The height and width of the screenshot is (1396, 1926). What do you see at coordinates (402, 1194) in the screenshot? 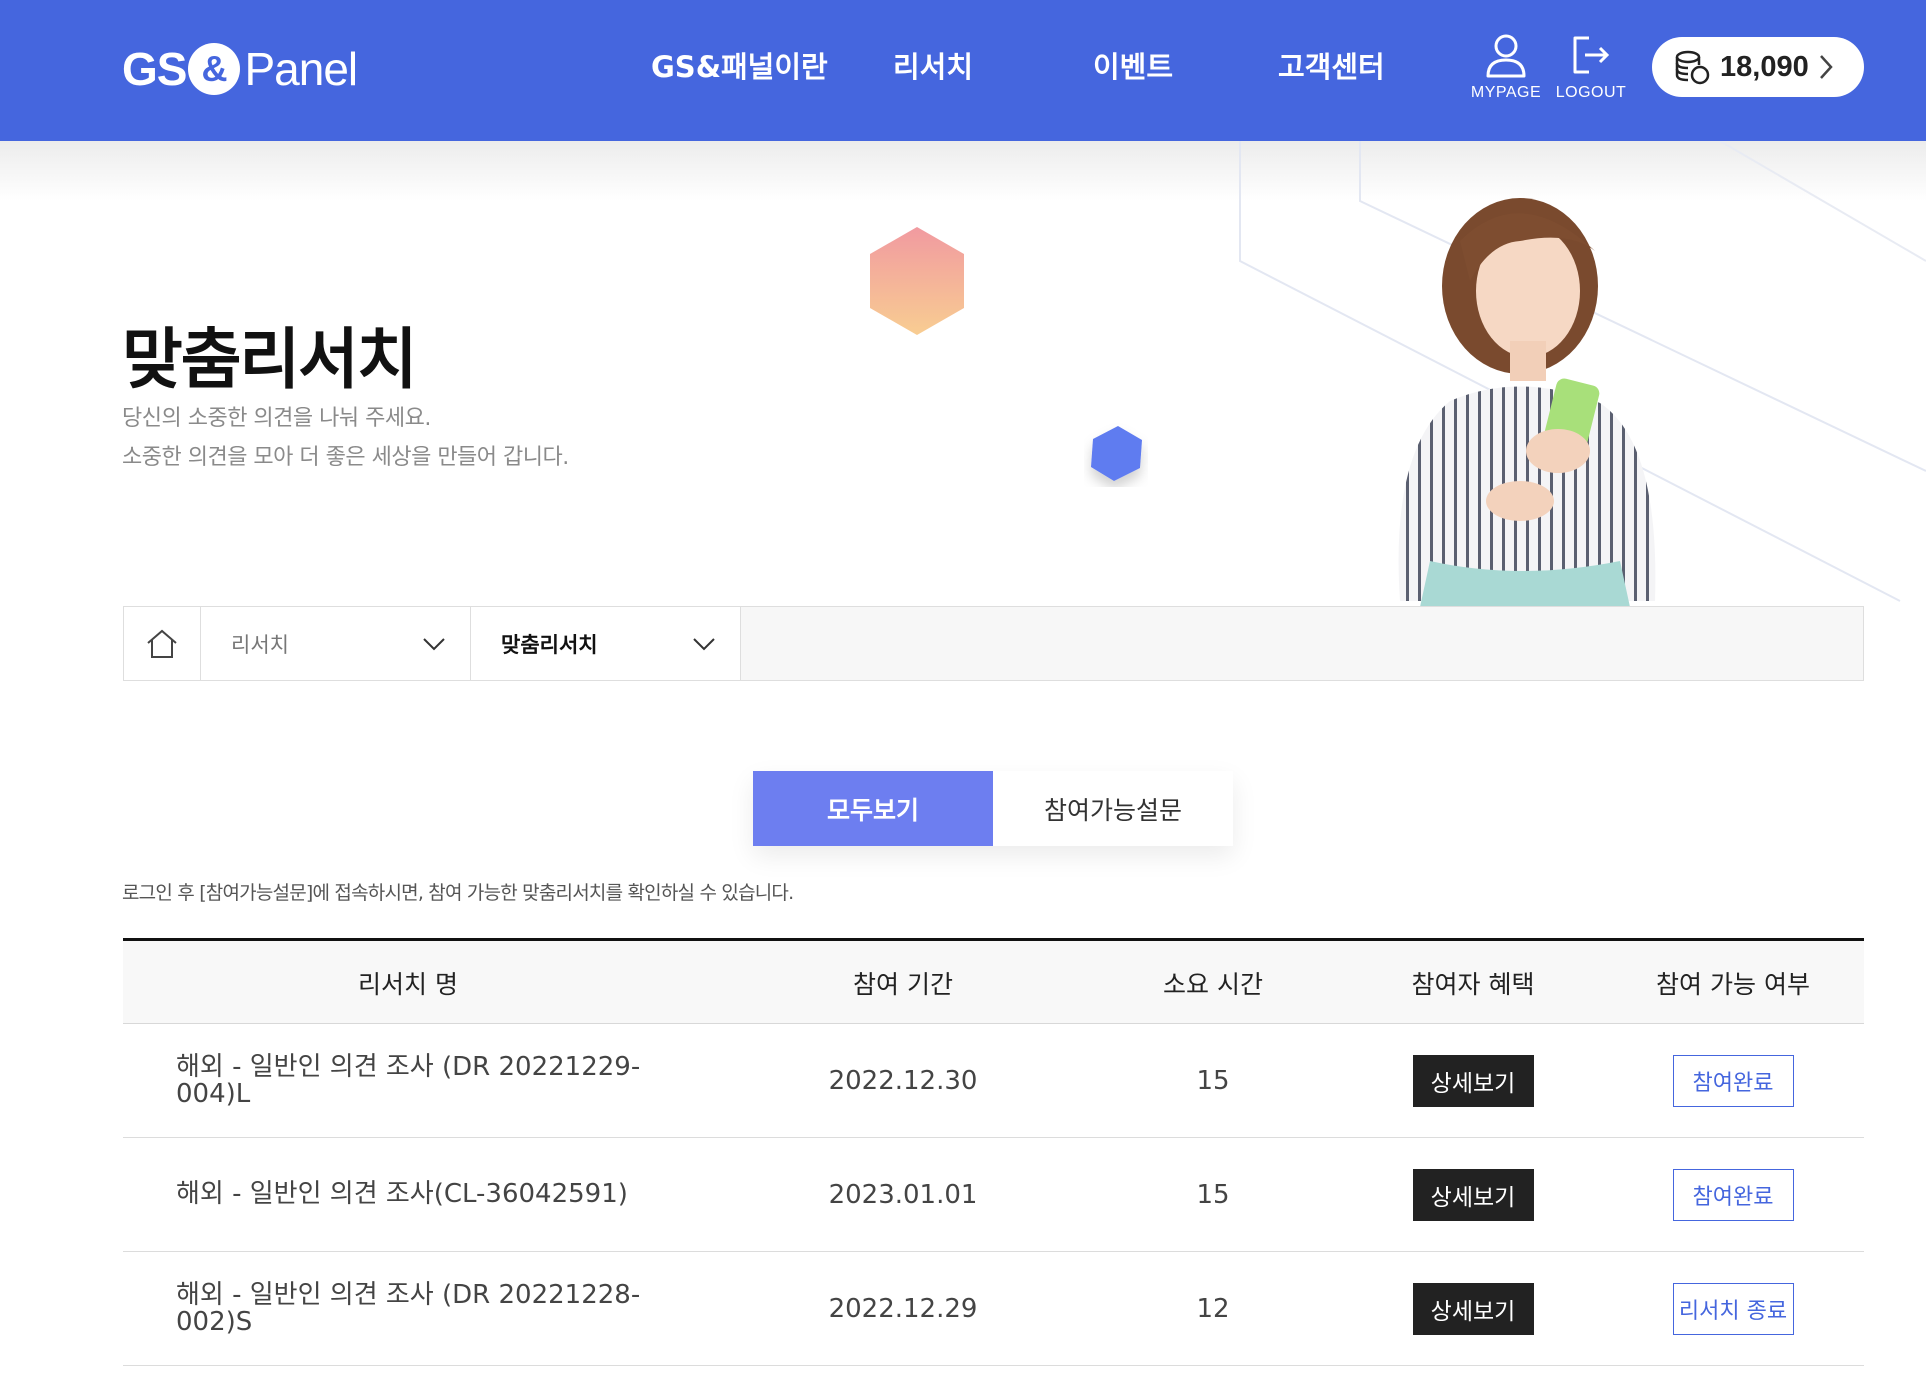
I see `research-name-text: 해외 - 일반인 의견 조사(CL-36042591)` at bounding box center [402, 1194].